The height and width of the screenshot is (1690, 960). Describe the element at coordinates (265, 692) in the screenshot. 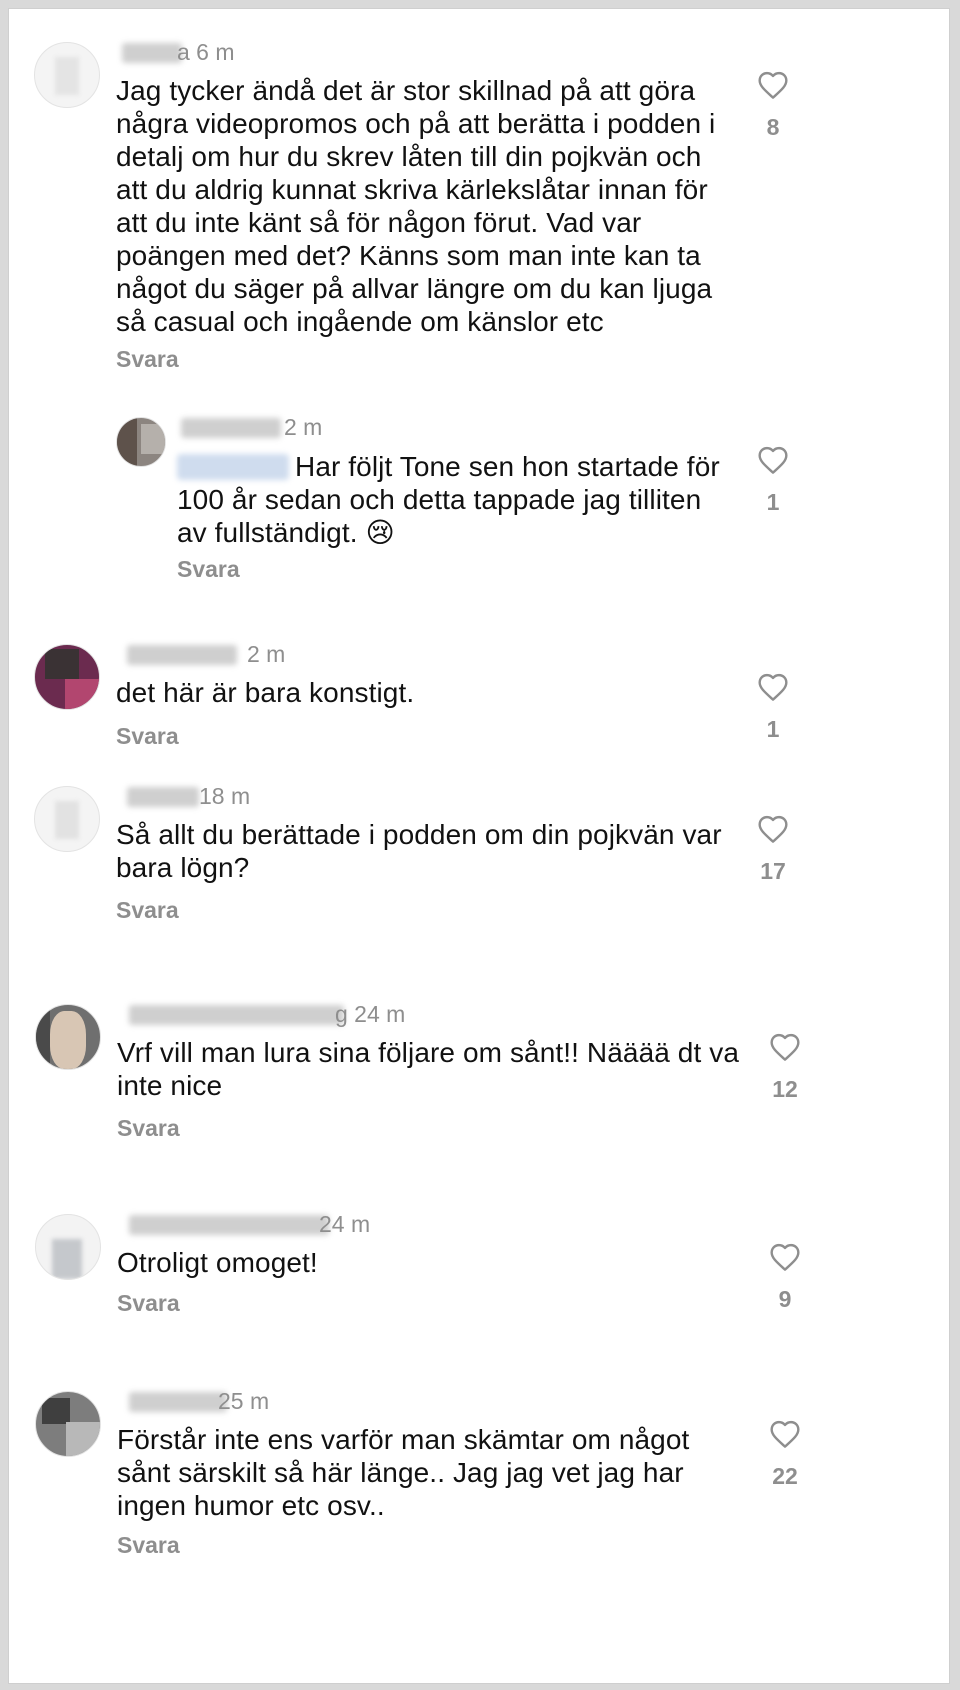

I see `comment-text: det här är bara konstigt.` at that location.